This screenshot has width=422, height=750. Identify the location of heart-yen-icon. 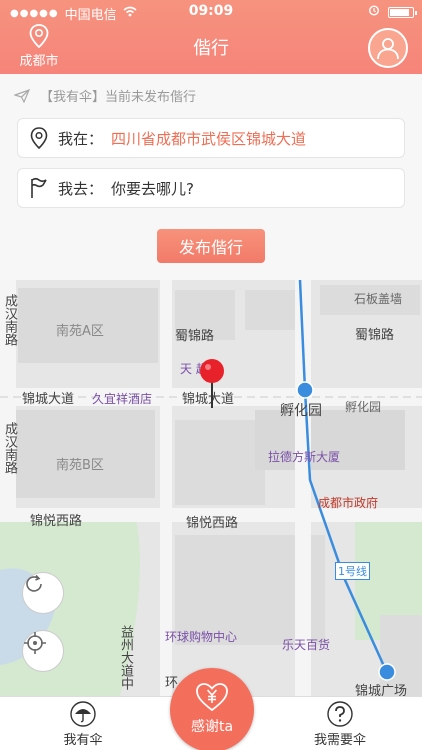
(212, 697).